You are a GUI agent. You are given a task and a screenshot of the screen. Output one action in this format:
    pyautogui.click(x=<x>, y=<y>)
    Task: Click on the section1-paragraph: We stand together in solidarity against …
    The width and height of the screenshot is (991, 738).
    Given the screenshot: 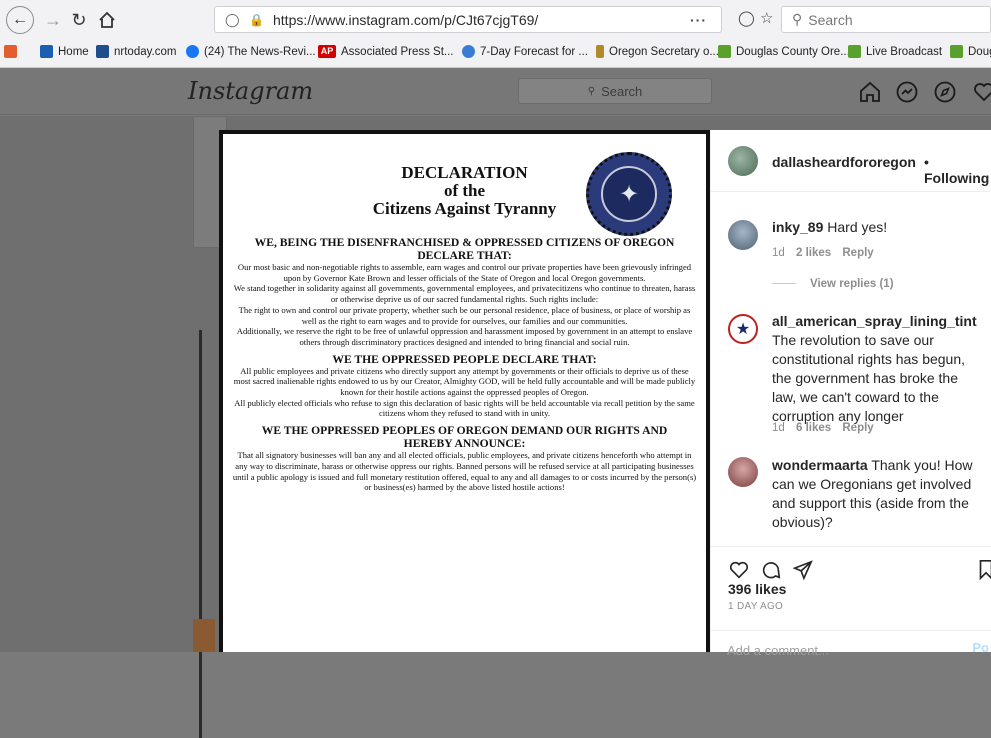 What is the action you would take?
    pyautogui.click(x=464, y=294)
    